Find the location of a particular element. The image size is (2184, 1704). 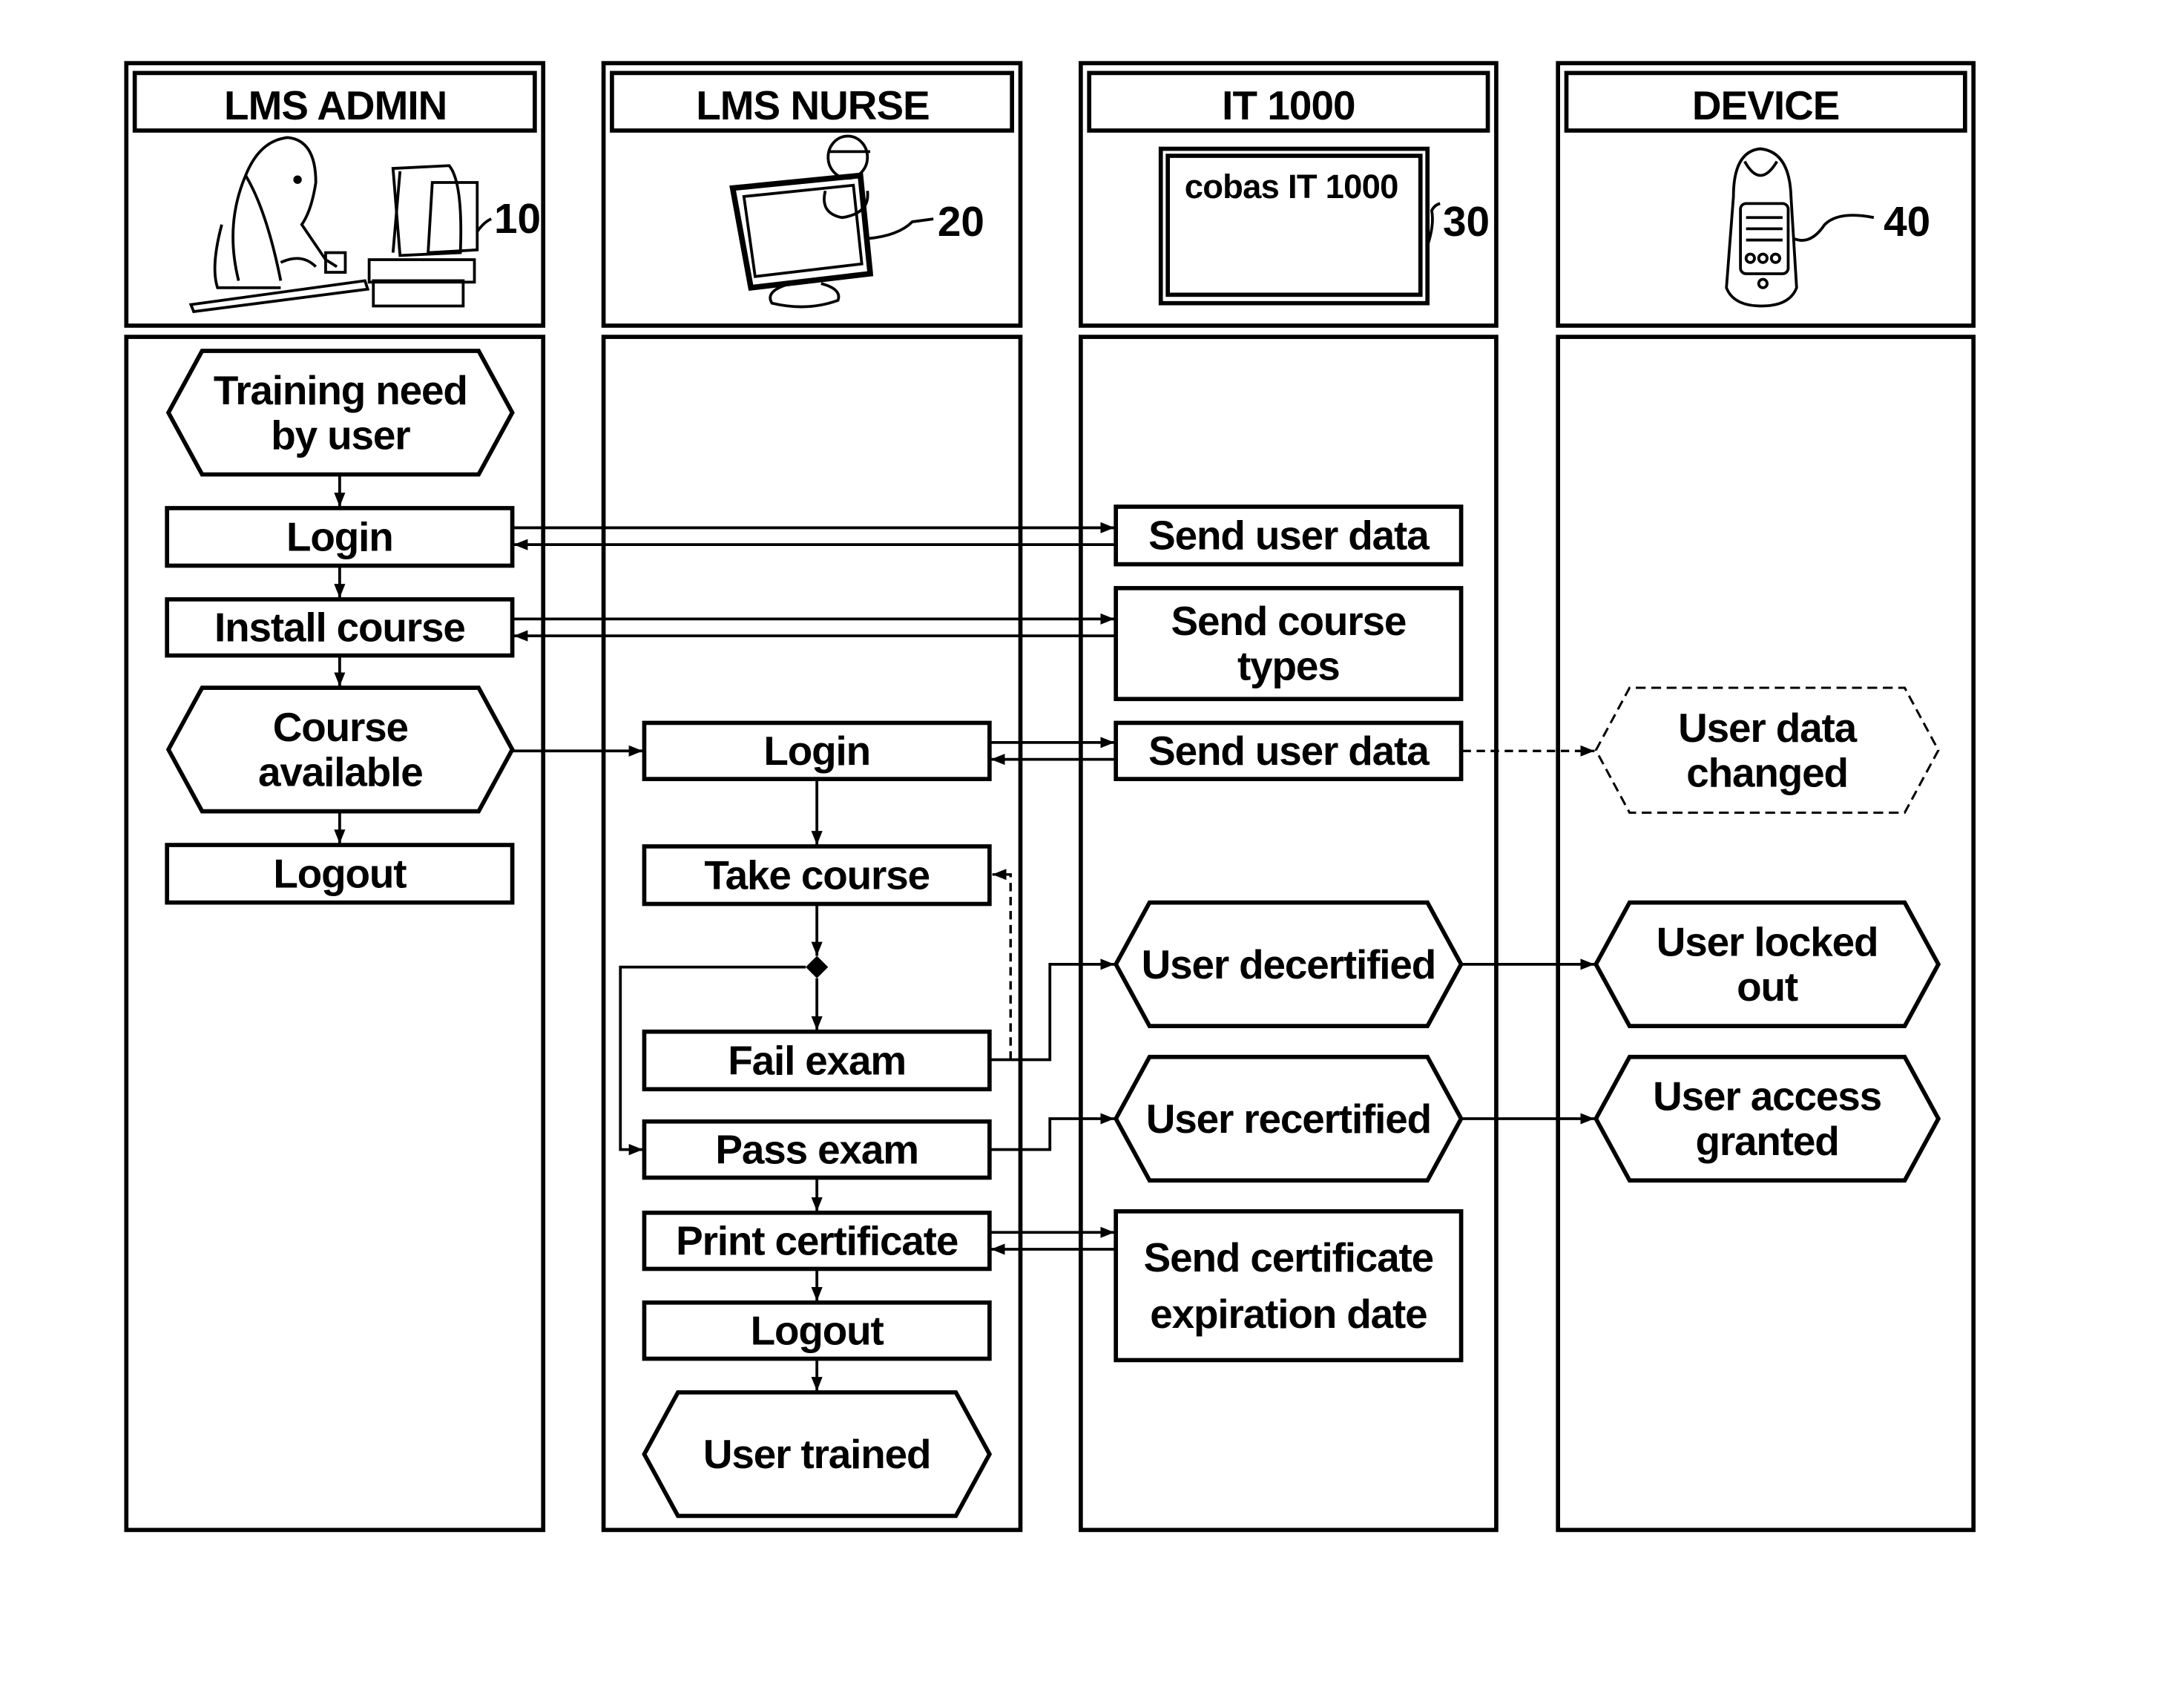

node-admin-training-need: Training needby user is located at coordinates (340, 413).